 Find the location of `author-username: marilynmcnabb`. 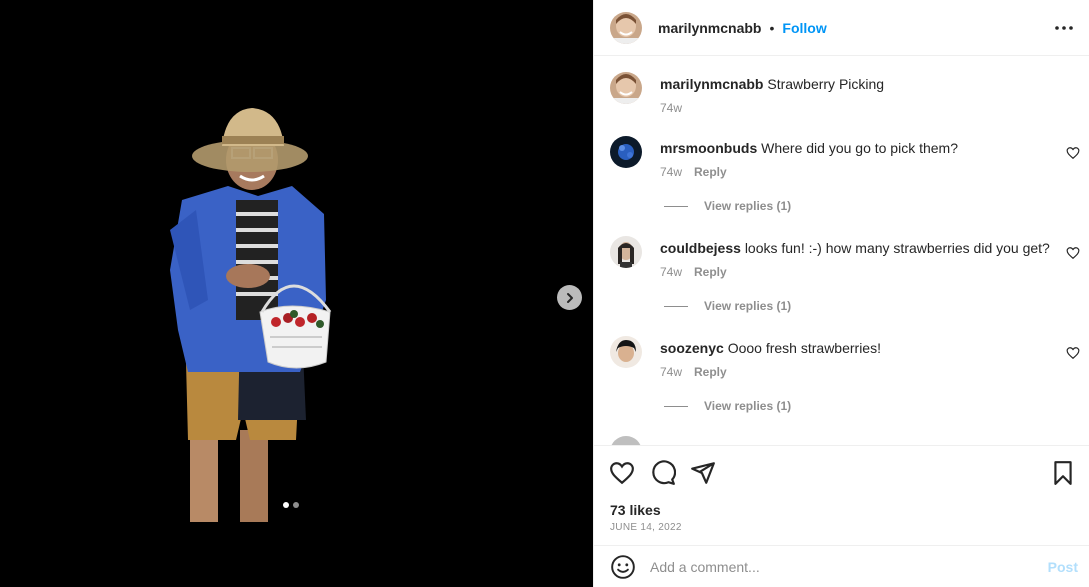

author-username: marilynmcnabb is located at coordinates (709, 28).